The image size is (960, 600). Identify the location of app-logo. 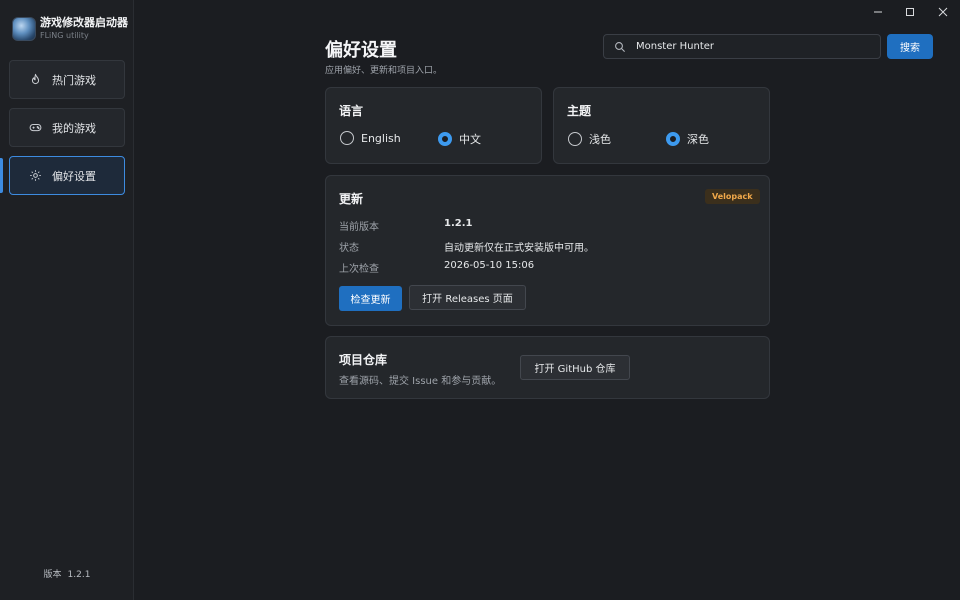
(24, 28).